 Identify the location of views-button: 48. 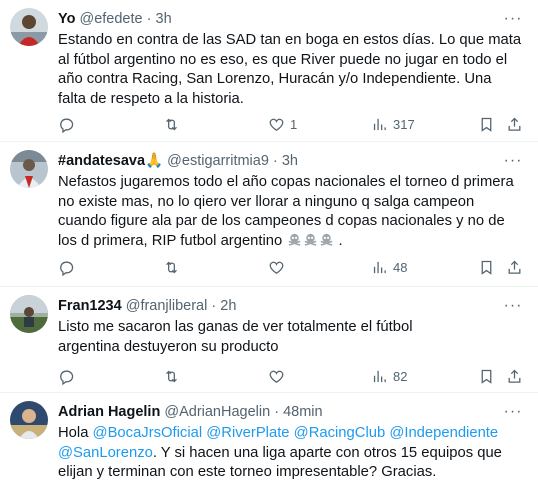
(389, 267).